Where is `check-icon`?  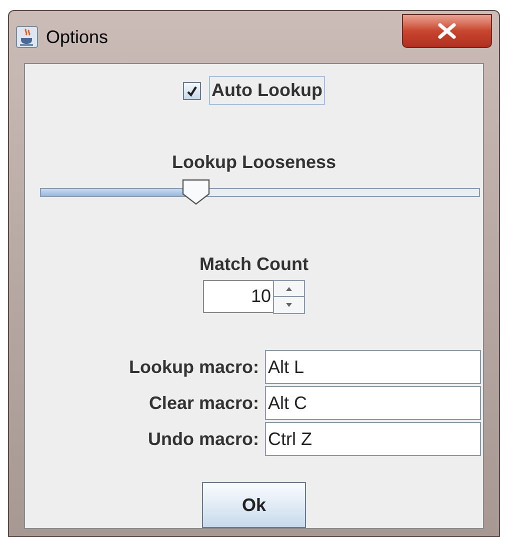 check-icon is located at coordinates (192, 90).